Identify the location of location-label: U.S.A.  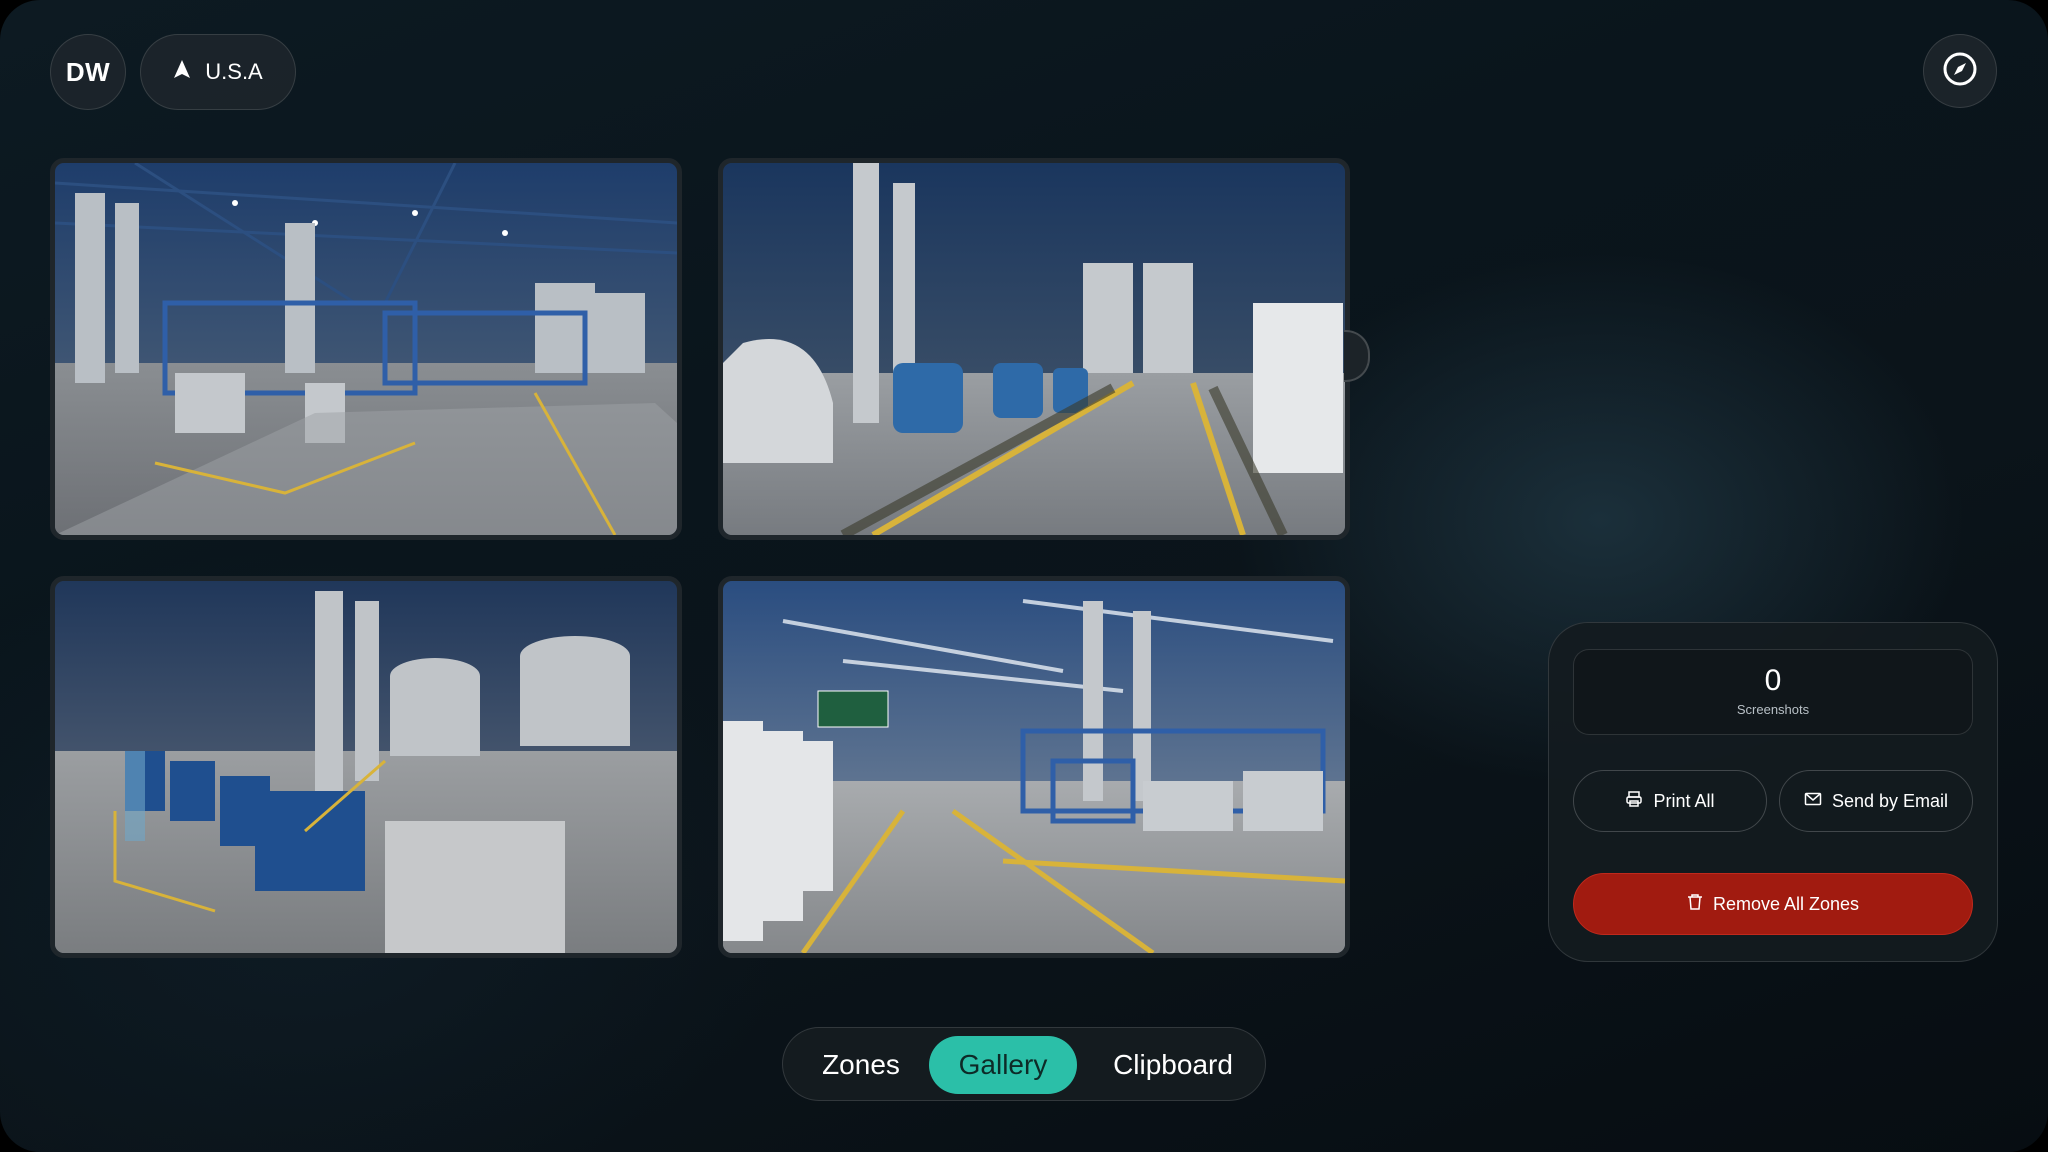
(234, 71).